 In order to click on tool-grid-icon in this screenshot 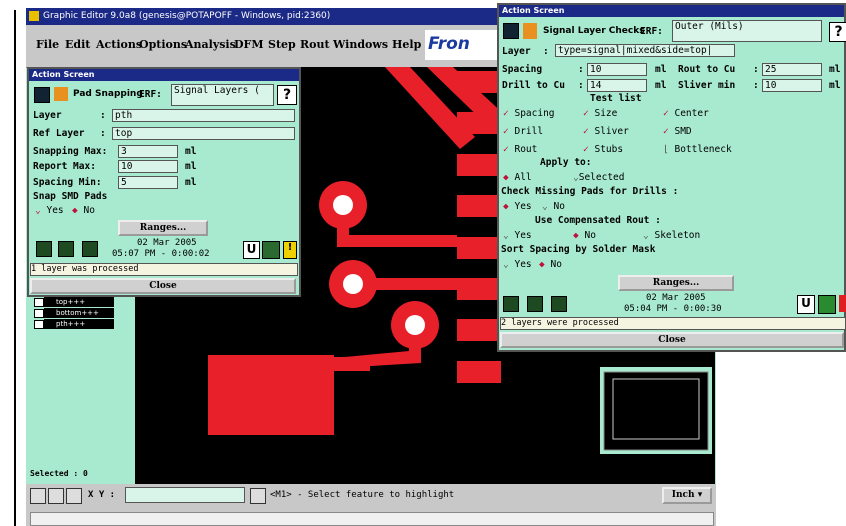, I will do `click(74, 496)`.